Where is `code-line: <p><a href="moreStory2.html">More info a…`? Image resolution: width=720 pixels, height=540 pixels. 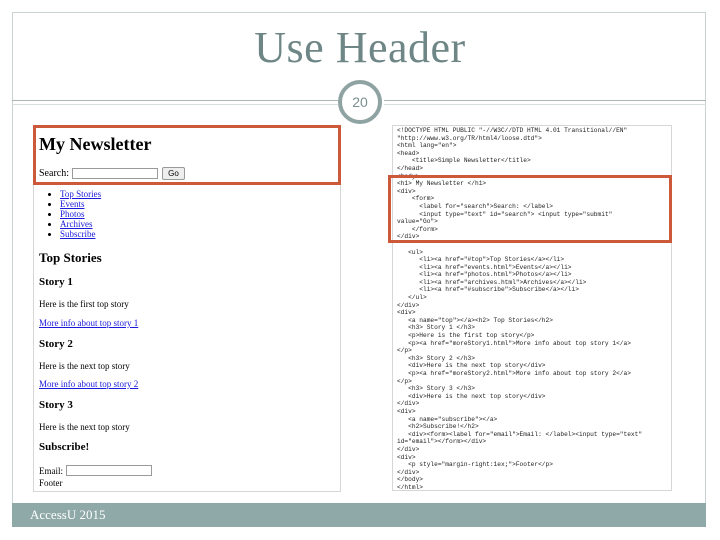 code-line: <p><a href="moreStory2.html">More info a… is located at coordinates (514, 373).